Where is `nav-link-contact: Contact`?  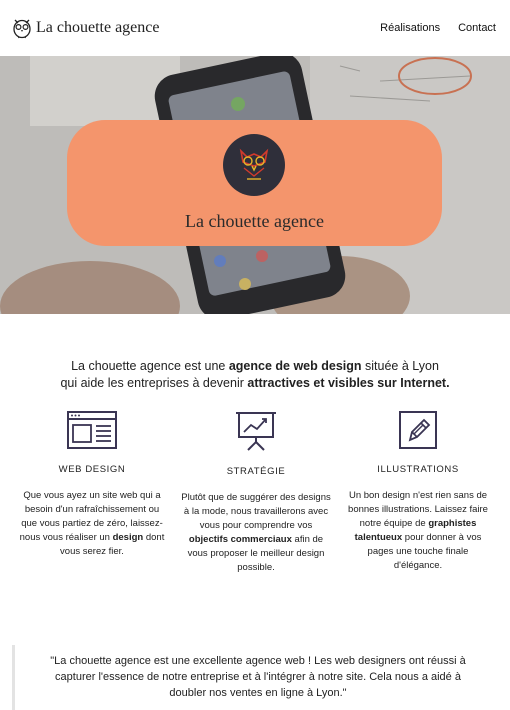
nav-link-contact: Contact is located at coordinates (477, 28).